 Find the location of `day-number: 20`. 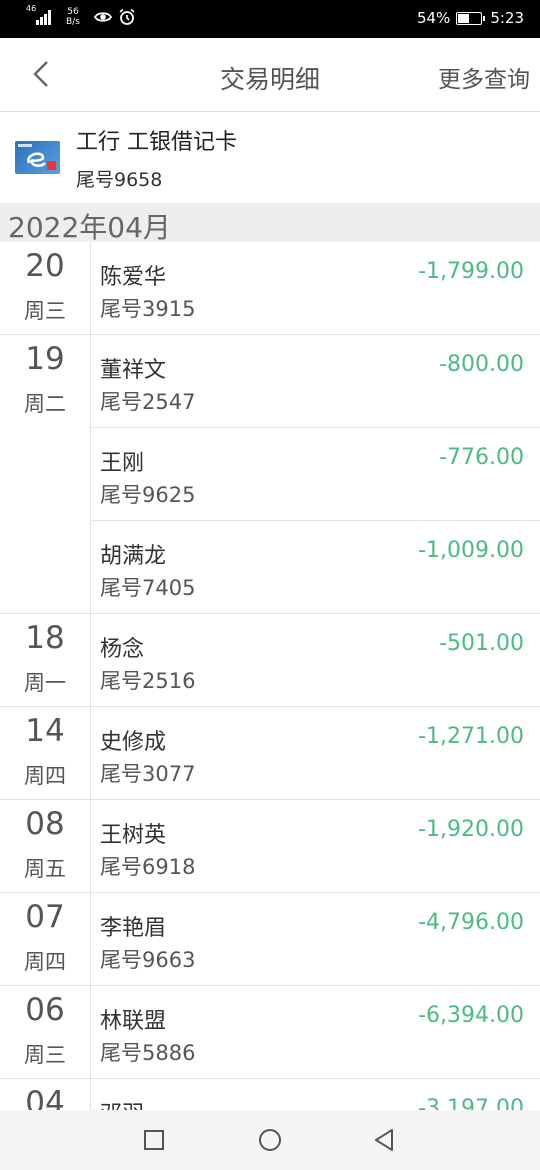

day-number: 20 is located at coordinates (45, 266).